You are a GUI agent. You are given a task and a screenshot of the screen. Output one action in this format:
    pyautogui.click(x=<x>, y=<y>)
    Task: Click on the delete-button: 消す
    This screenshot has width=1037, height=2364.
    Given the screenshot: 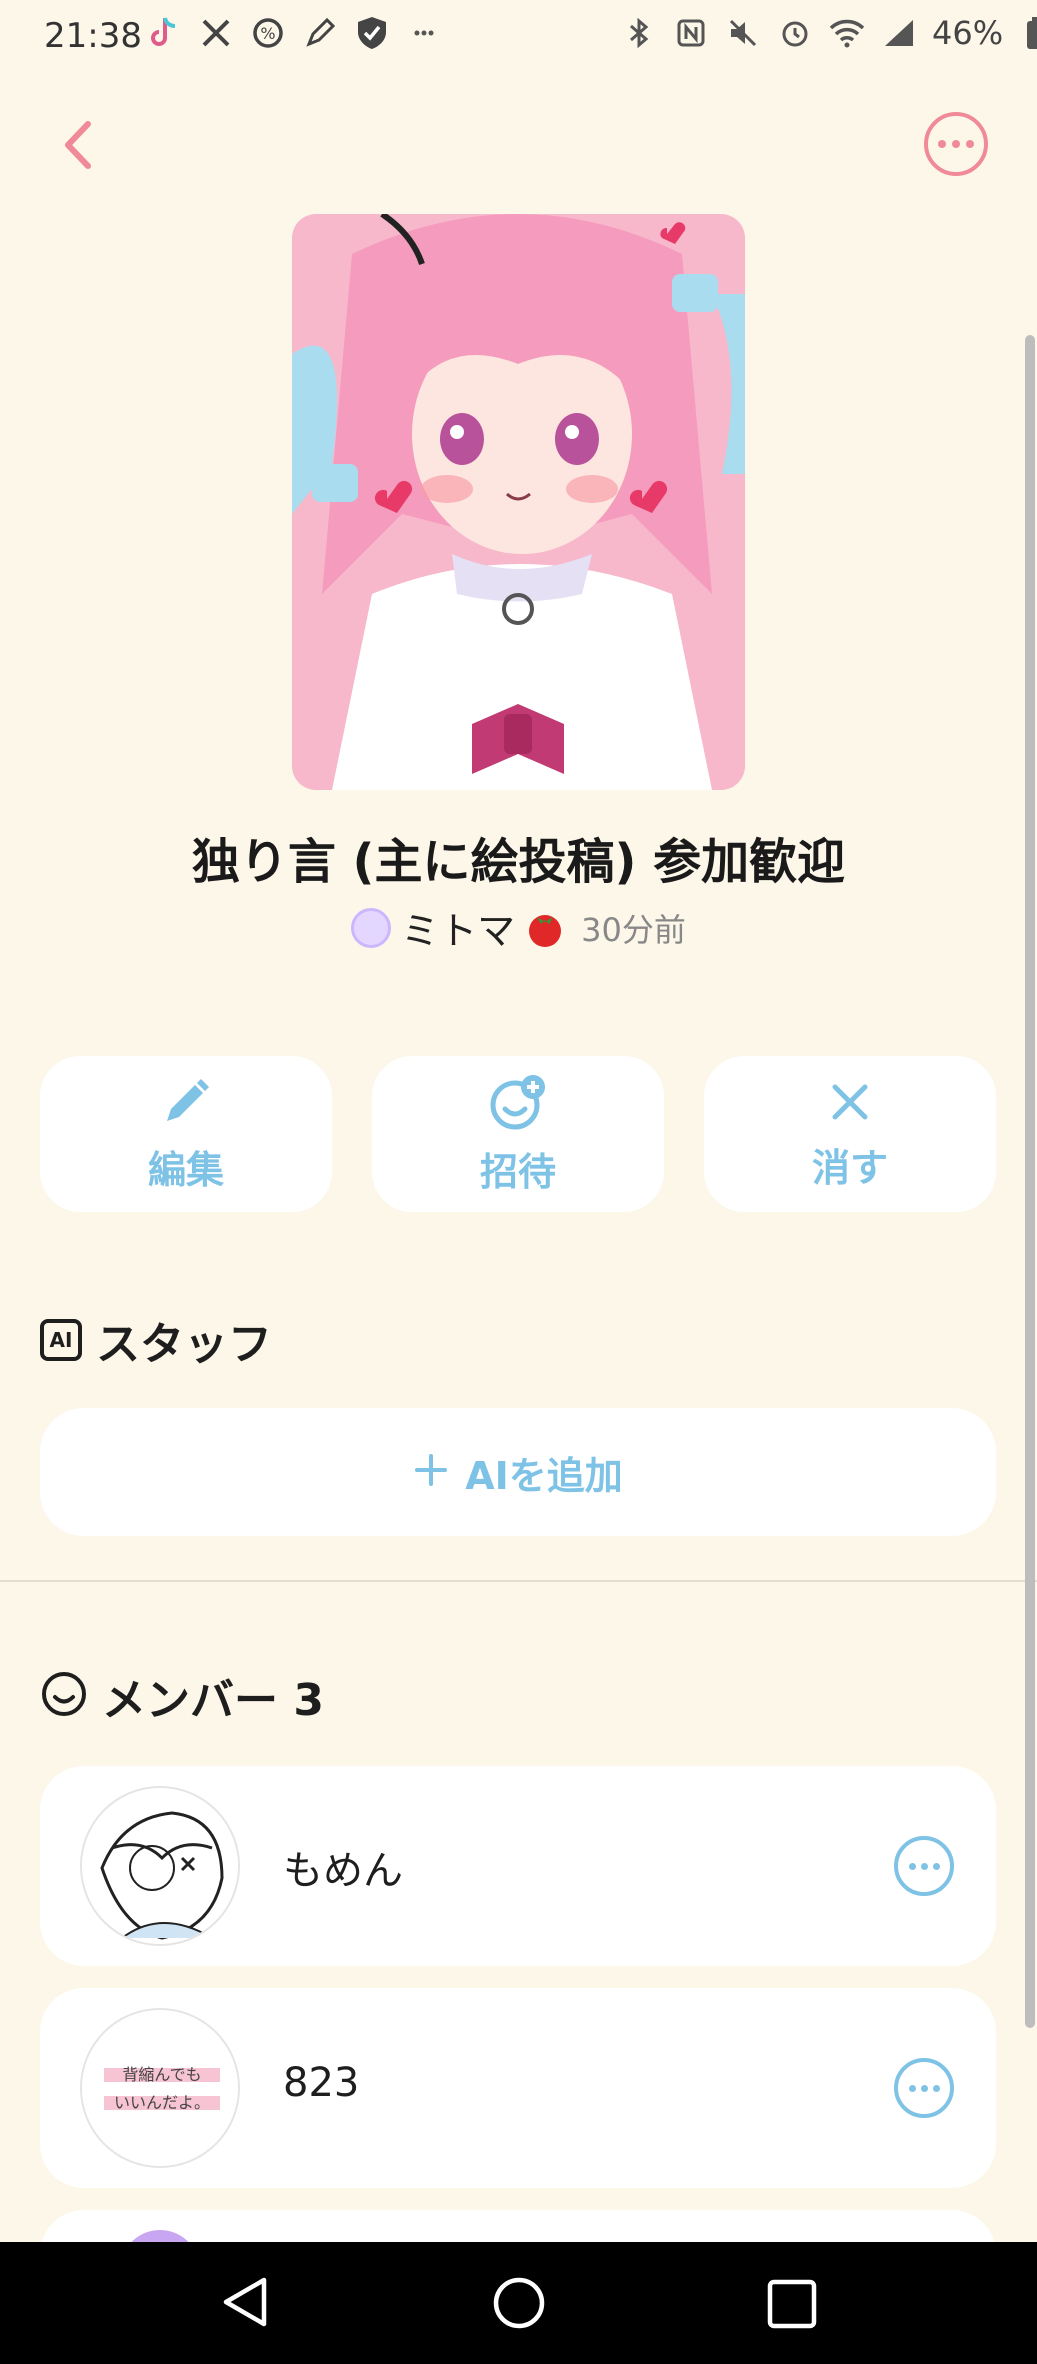 What is the action you would take?
    pyautogui.click(x=850, y=1134)
    